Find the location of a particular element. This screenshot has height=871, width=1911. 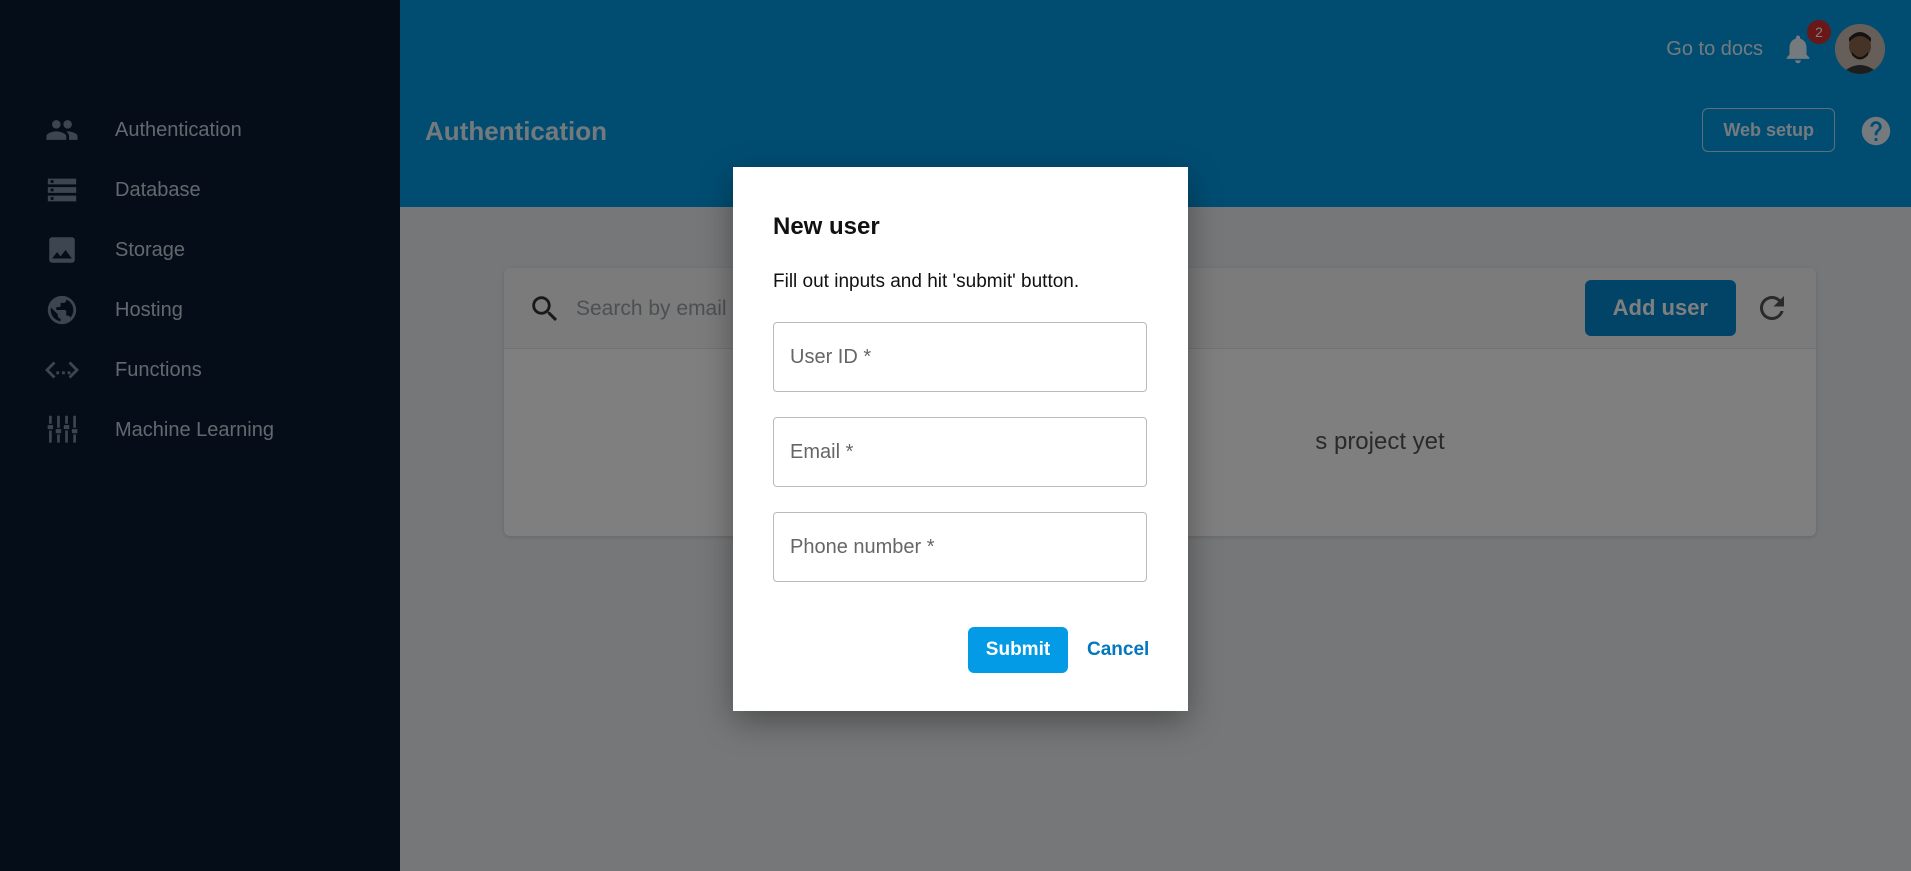

cancel-button: Cancel is located at coordinates (1118, 650).